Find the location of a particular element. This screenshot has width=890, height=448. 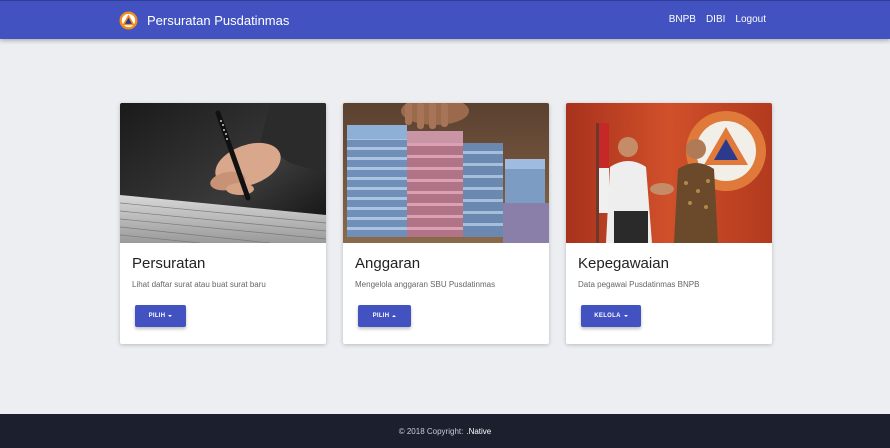

top-navbar: Persuratan Pusdatinmas BNPB DIBI Logout is located at coordinates (445, 19).